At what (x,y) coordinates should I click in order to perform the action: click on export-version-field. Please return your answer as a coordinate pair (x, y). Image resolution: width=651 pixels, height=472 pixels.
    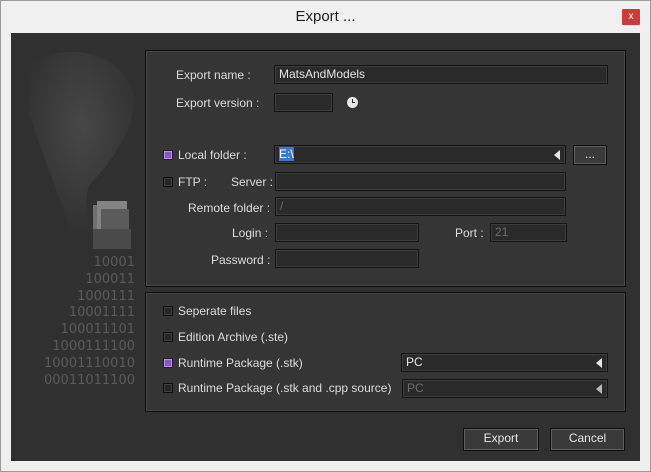
    Looking at the image, I should click on (303, 102).